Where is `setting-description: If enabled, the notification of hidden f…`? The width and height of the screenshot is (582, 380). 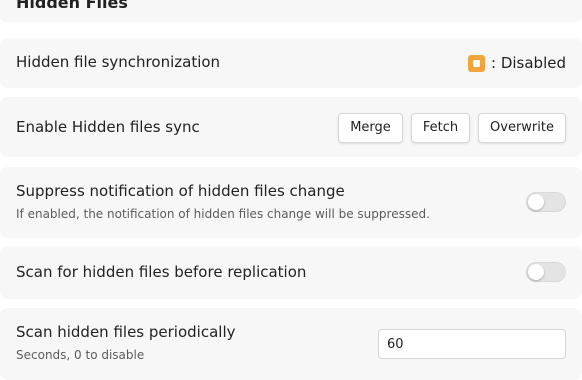
setting-description: If enabled, the notification of hidden f… is located at coordinates (223, 214).